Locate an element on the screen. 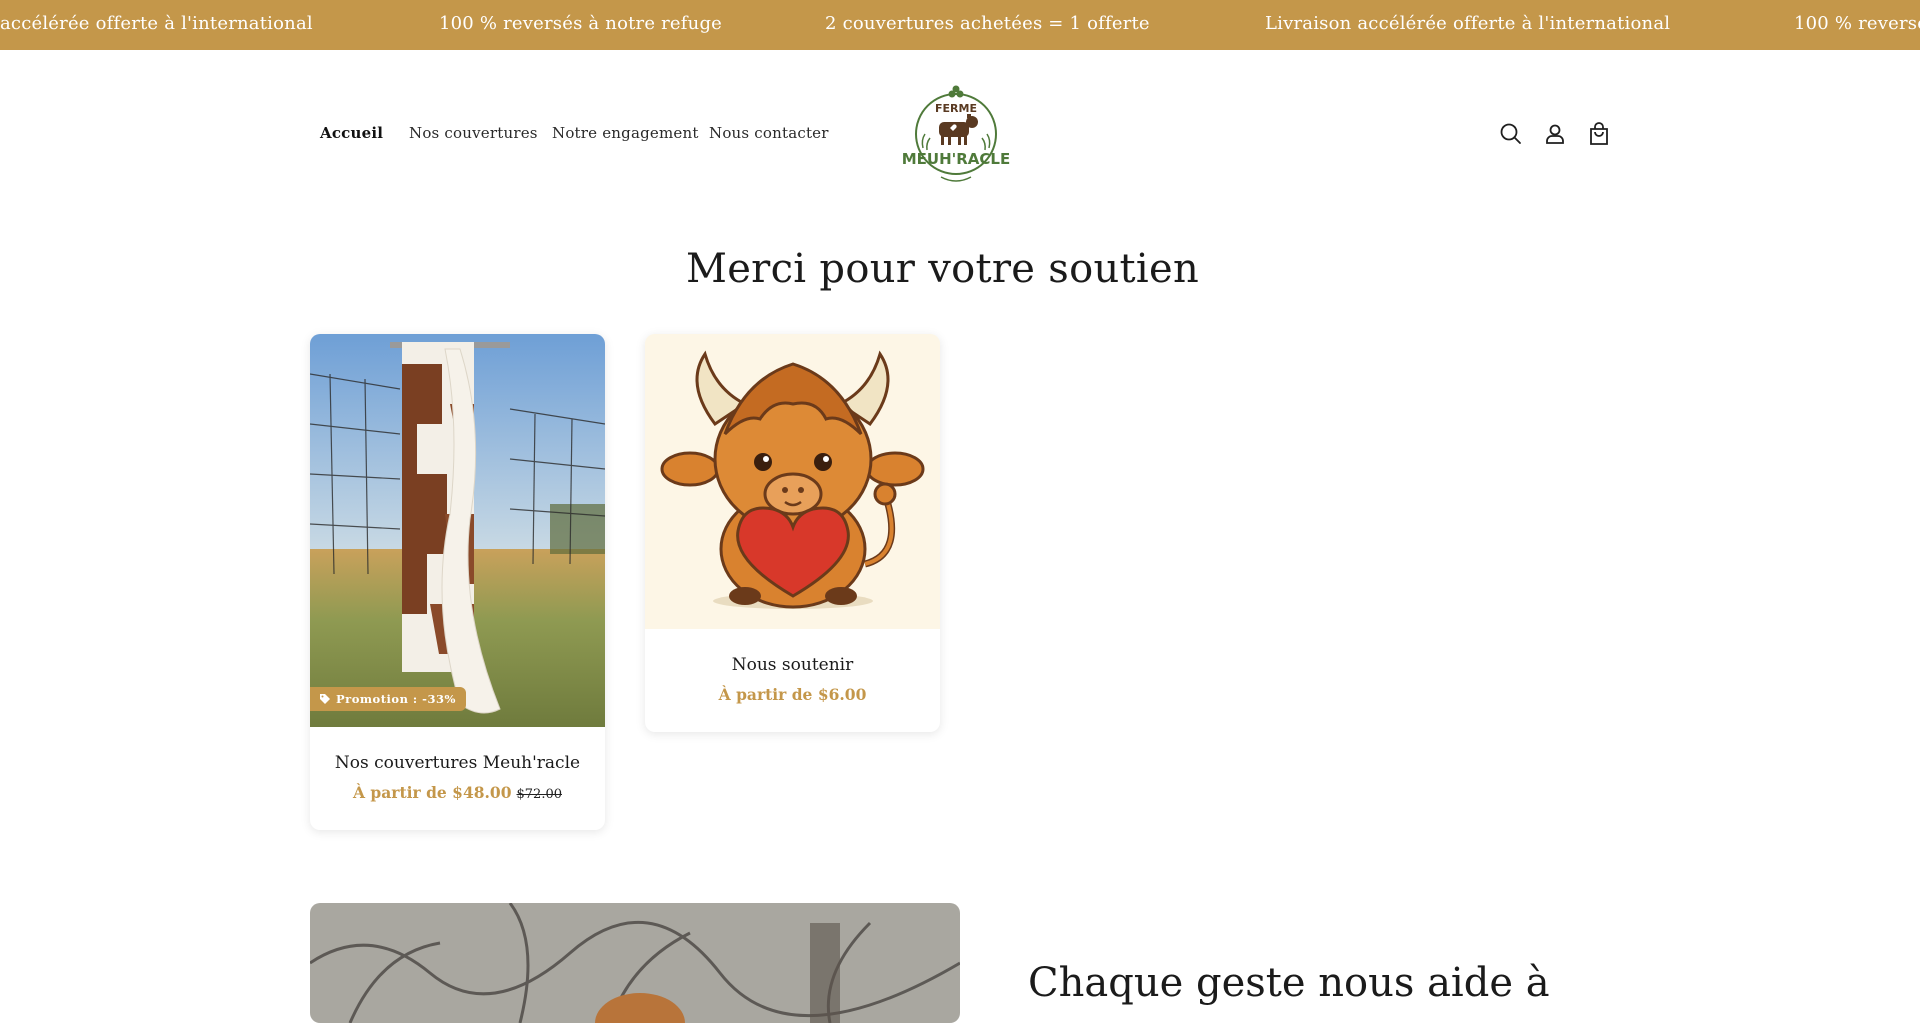  product-image-soutenir is located at coordinates (792, 481).